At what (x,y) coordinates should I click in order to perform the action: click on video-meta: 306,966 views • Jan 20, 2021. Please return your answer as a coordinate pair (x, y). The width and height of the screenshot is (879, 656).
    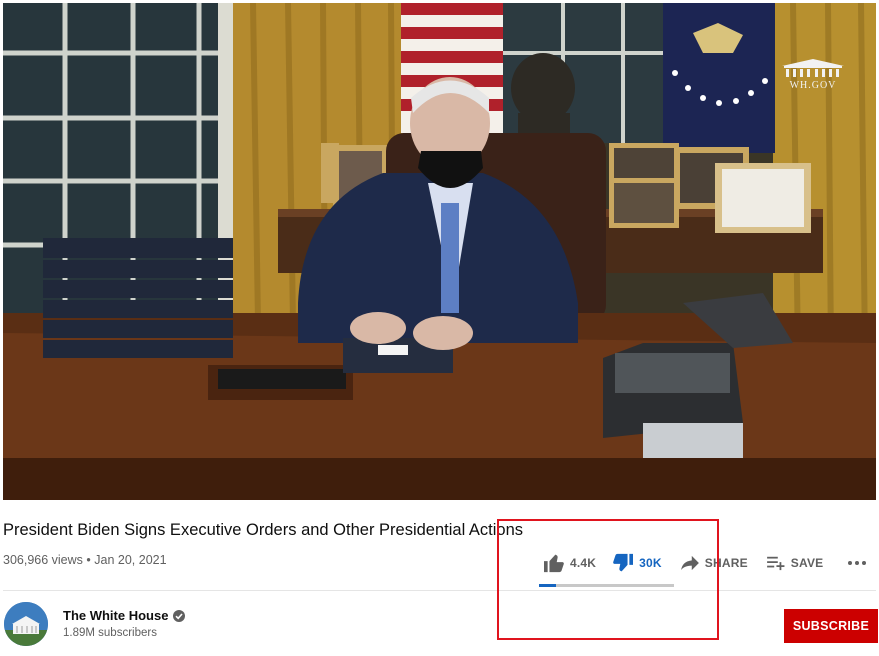
    Looking at the image, I should click on (85, 560).